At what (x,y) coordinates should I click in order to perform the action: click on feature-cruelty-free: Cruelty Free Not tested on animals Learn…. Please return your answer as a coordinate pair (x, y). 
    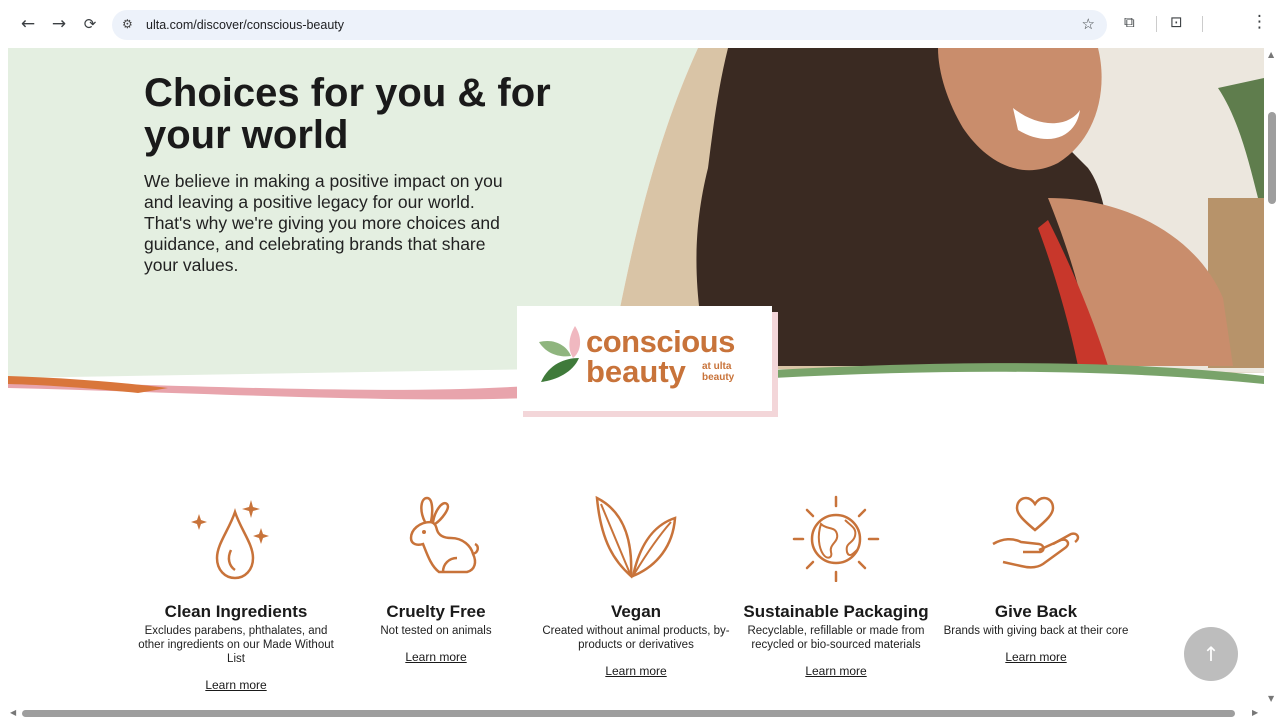
    Looking at the image, I should click on (436, 579).